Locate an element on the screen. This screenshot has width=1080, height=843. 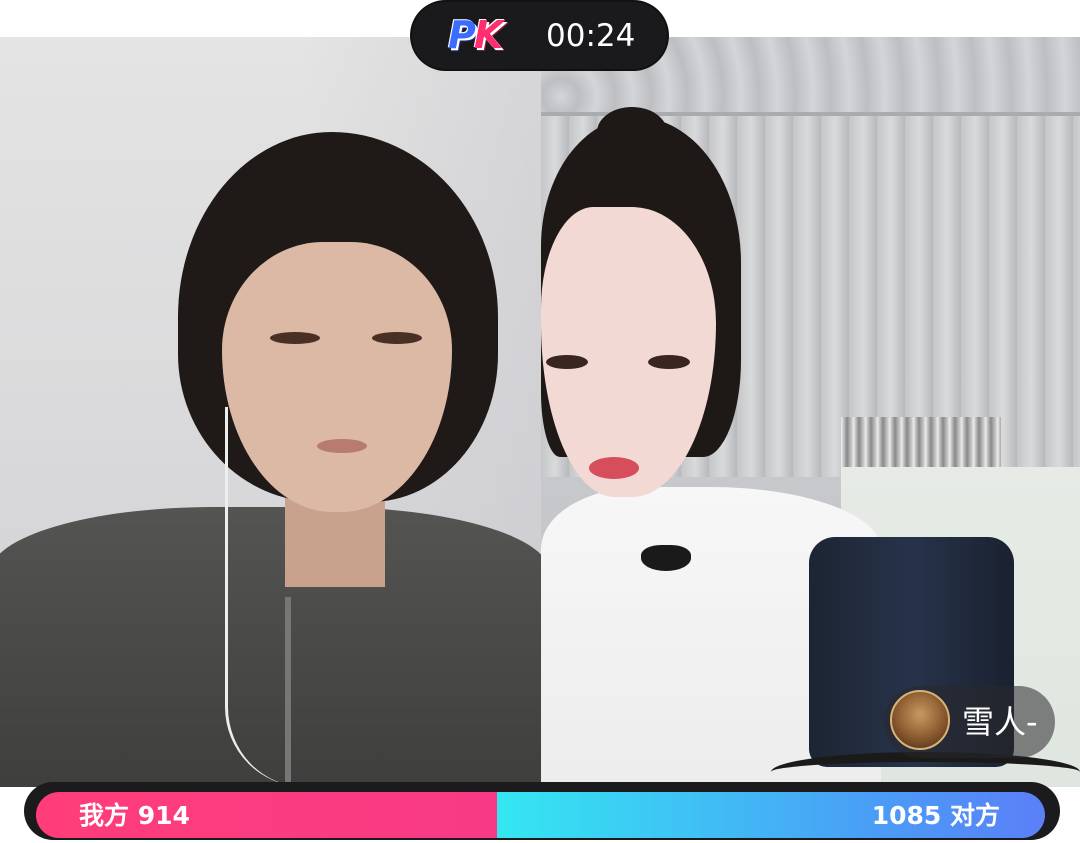
my-side-score: 我方 914 is located at coordinates (134, 815).